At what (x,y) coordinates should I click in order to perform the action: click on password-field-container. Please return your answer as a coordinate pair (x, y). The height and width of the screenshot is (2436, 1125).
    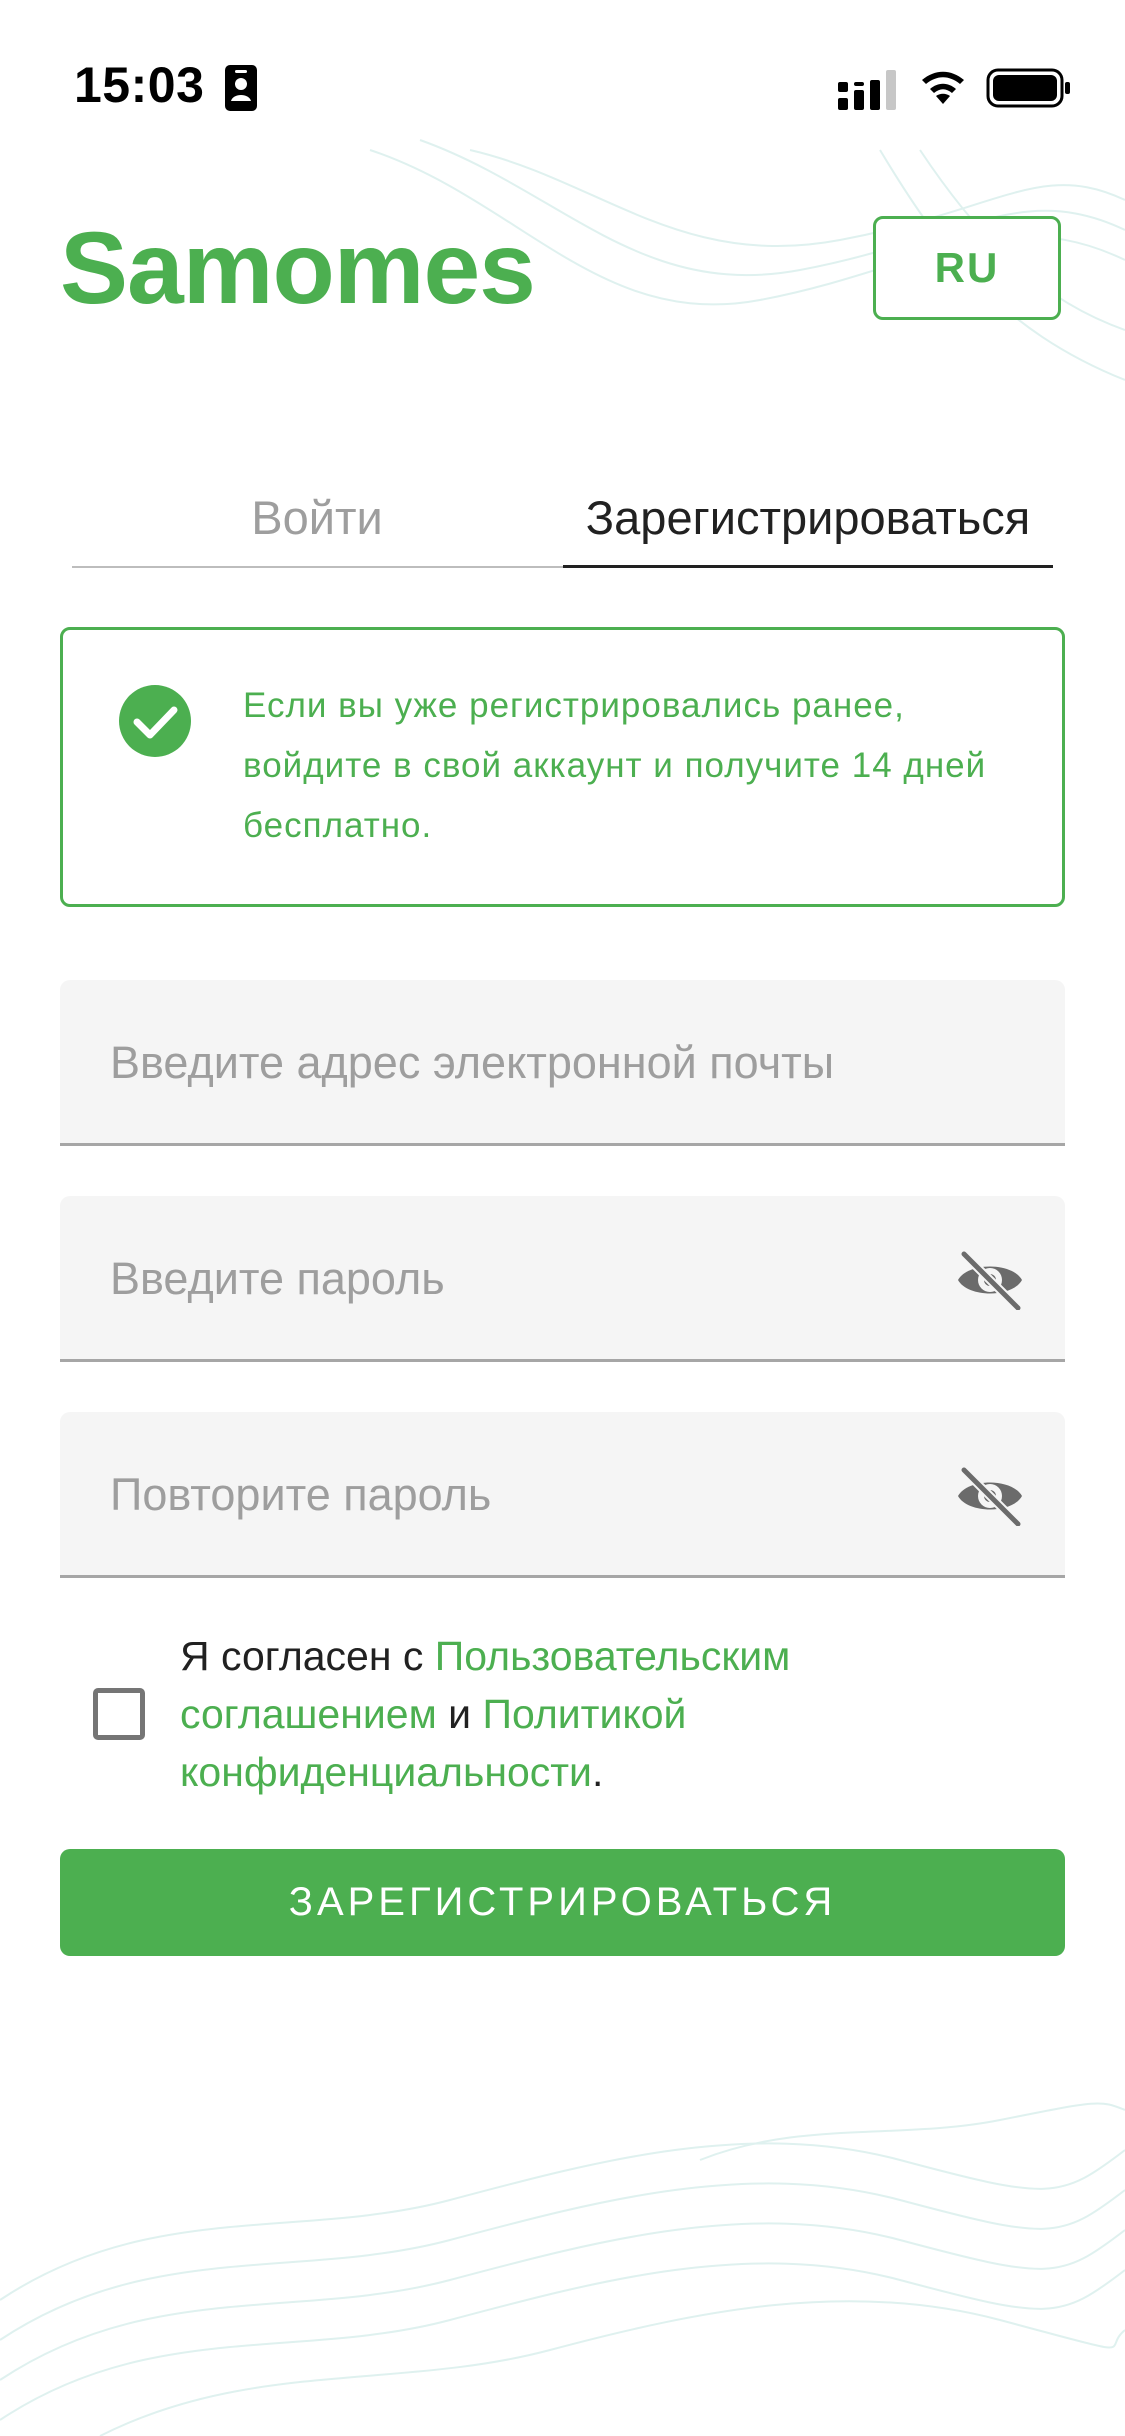
    Looking at the image, I should click on (562, 1279).